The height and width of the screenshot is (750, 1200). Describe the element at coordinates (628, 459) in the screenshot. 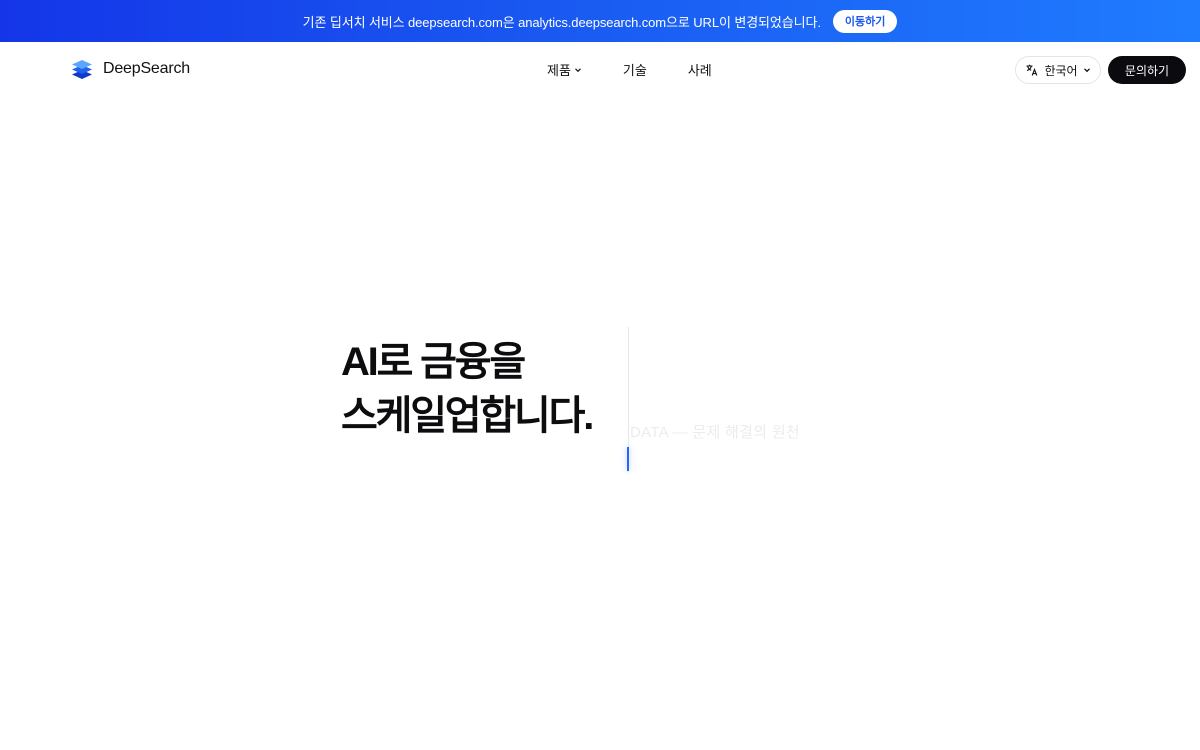

I see `typing-caret` at that location.